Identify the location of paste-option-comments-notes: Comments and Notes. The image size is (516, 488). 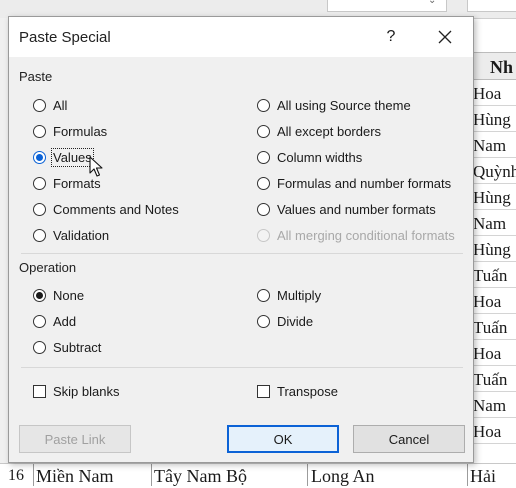
(106, 209).